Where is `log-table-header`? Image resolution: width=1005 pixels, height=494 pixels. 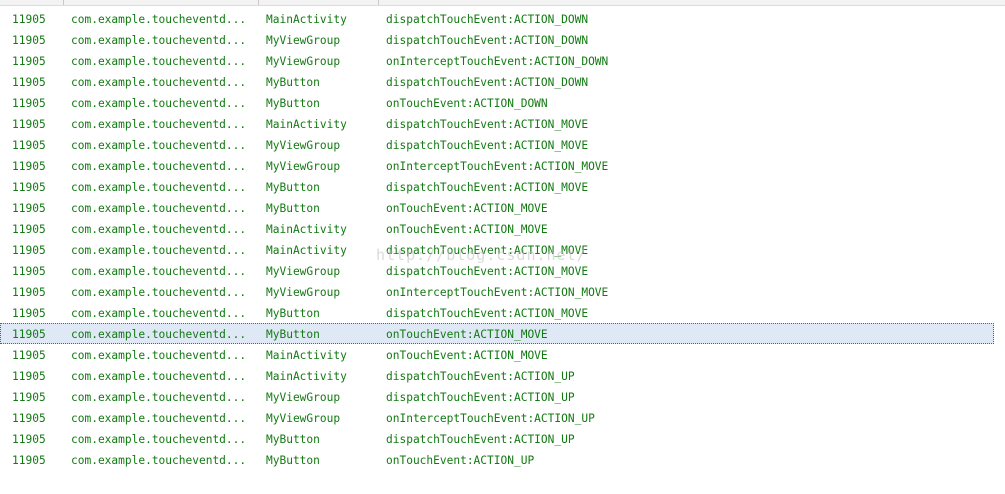
log-table-header is located at coordinates (502, 3).